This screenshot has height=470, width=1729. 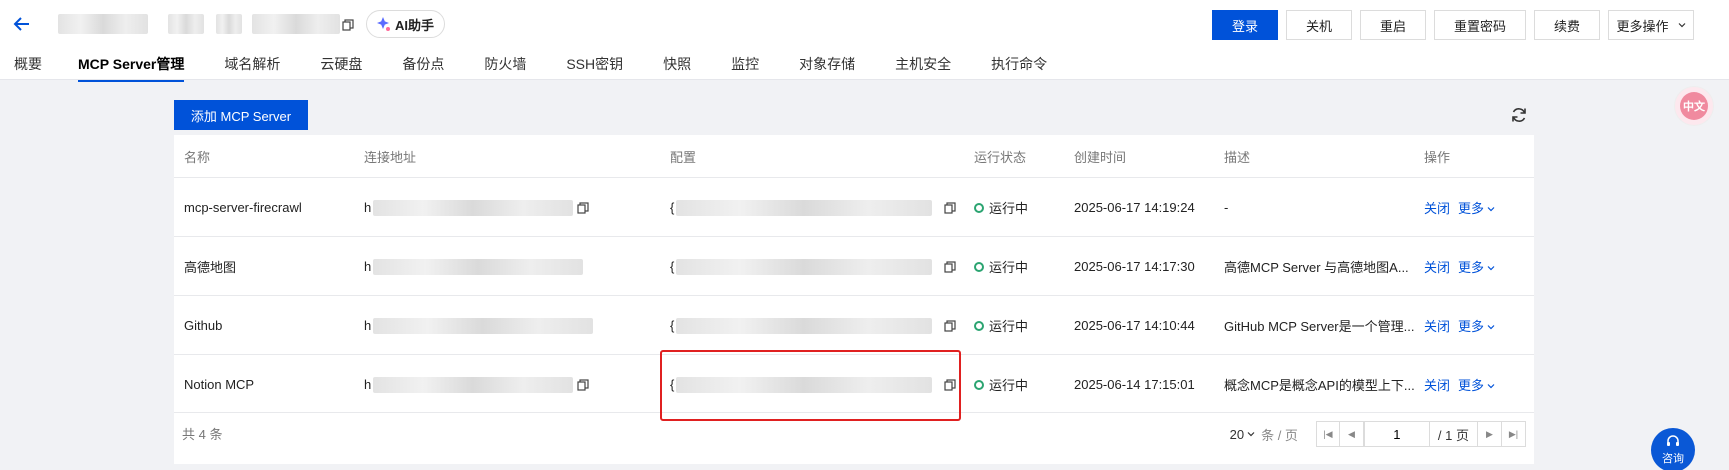 What do you see at coordinates (1673, 449) in the screenshot?
I see `consult-float-button: 咨询` at bounding box center [1673, 449].